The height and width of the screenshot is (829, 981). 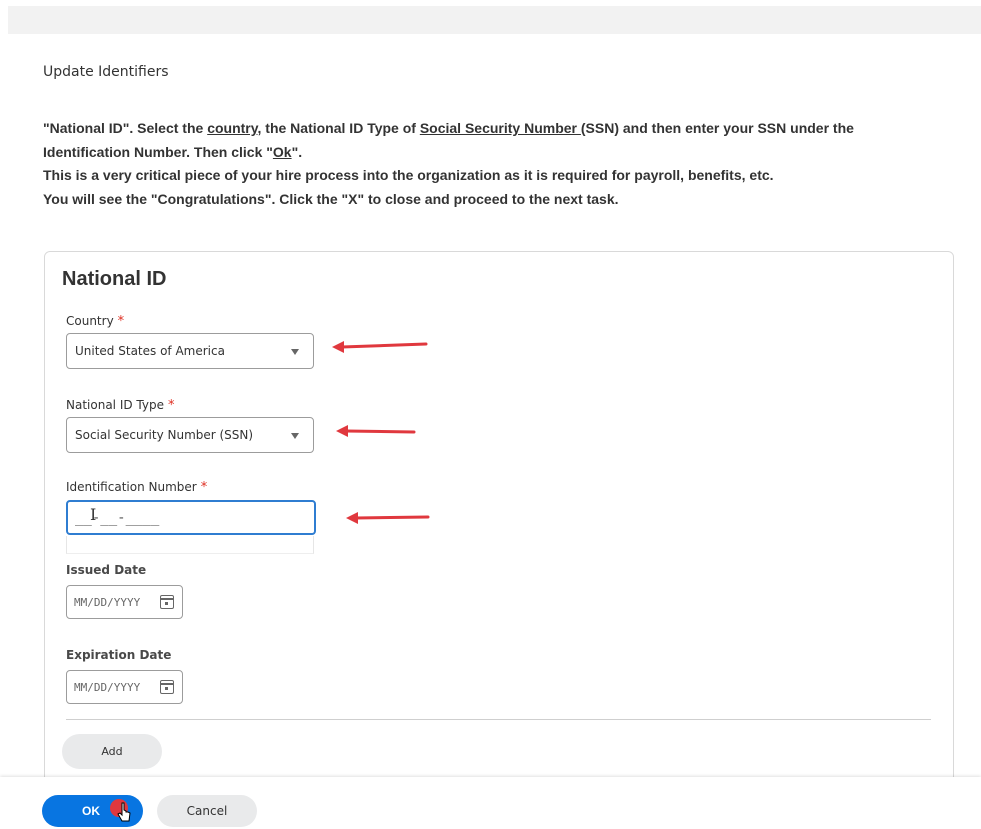 I want to click on text-cursor-icon: I, so click(x=93, y=514).